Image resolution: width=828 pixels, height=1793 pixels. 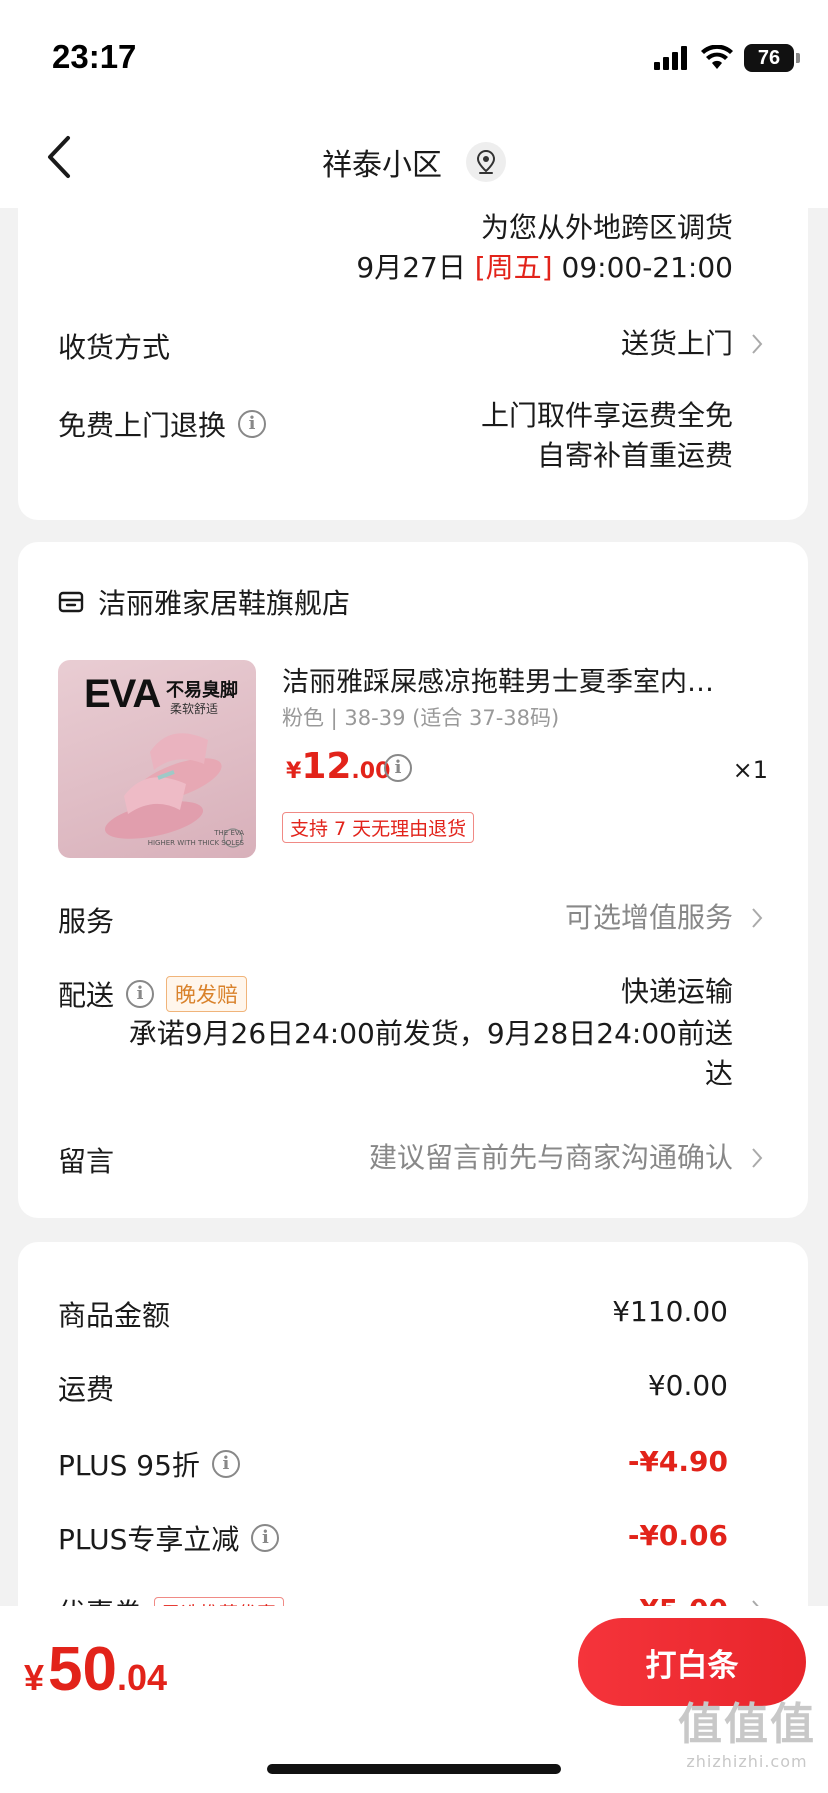 What do you see at coordinates (676, 991) in the screenshot?
I see `shipping-method: 快递运输` at bounding box center [676, 991].